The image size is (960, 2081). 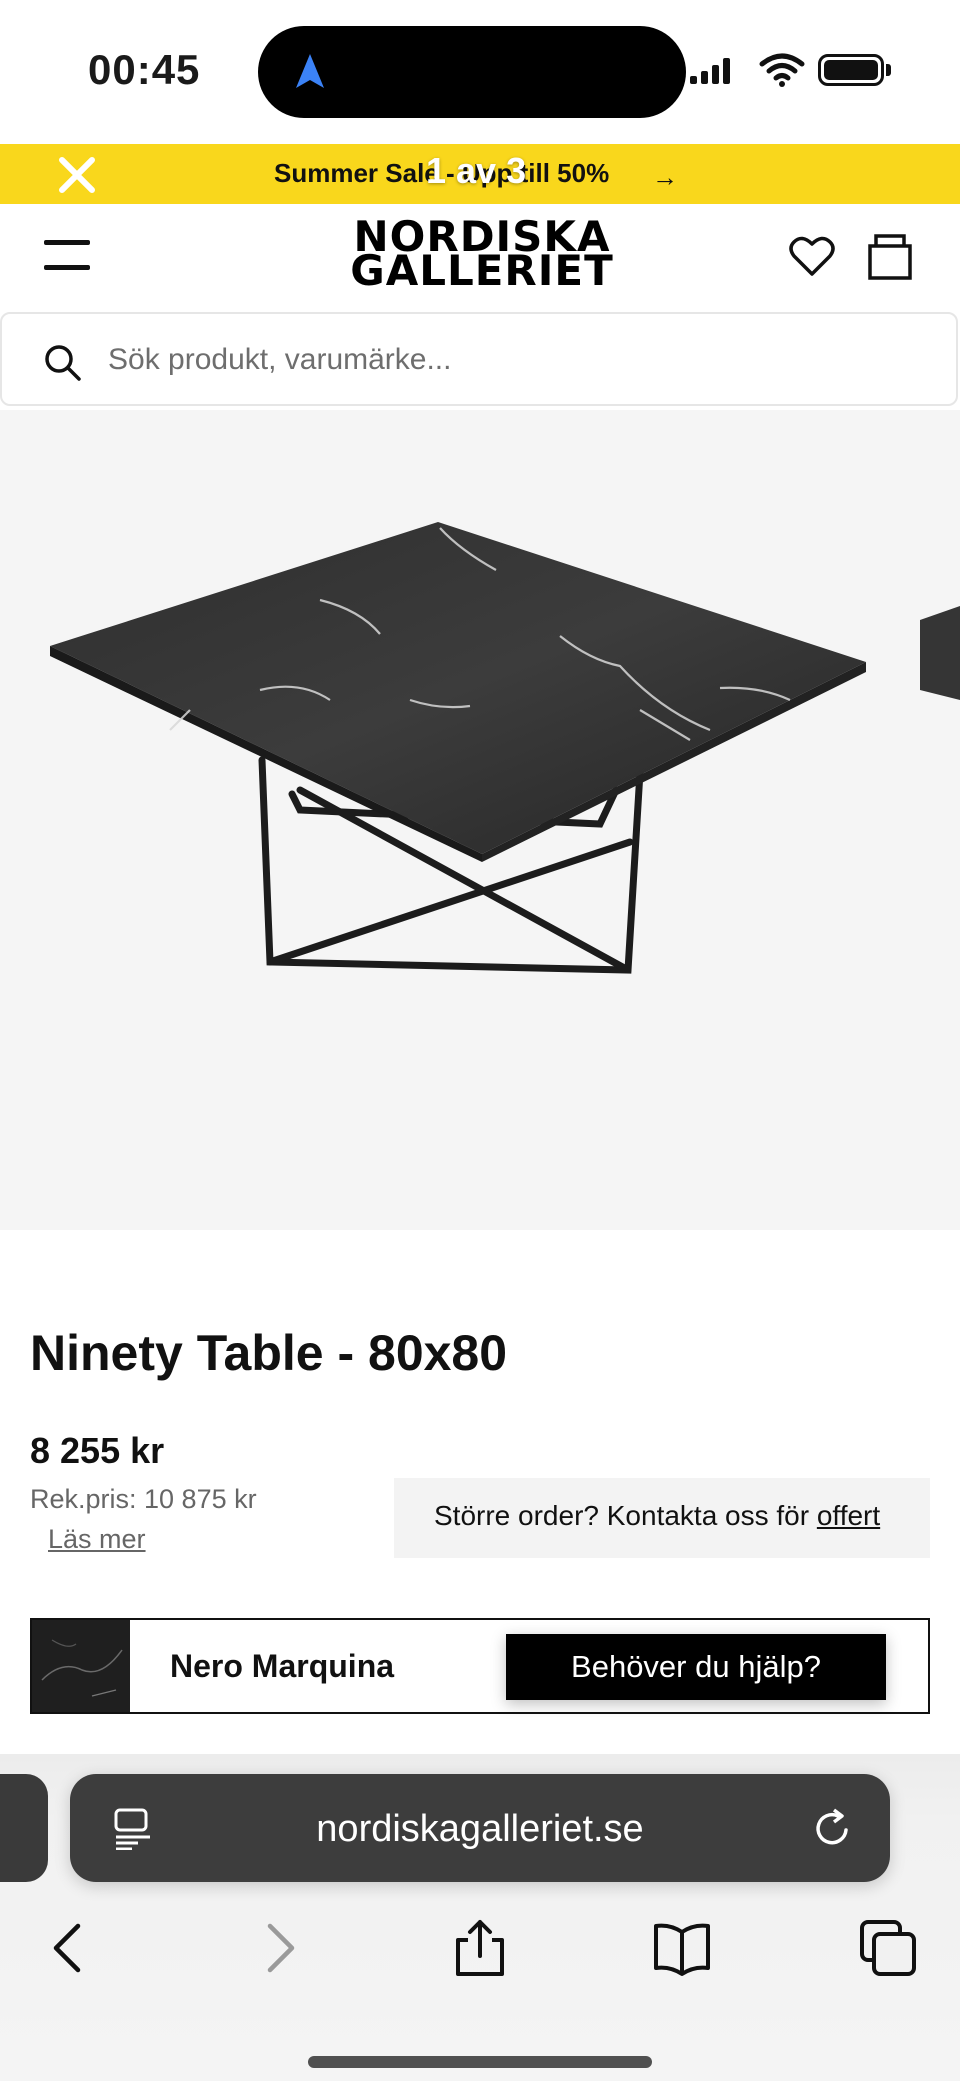 I want to click on heart-icon, so click(x=812, y=256).